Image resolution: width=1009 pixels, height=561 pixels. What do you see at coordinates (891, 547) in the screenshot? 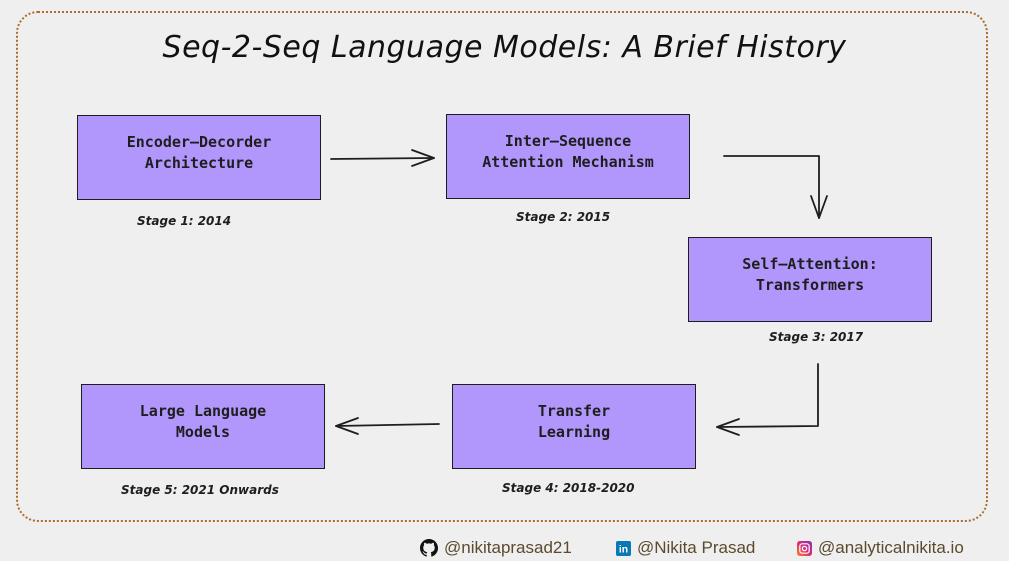
I see `instagram-handle: @analyticalnikita.io` at bounding box center [891, 547].